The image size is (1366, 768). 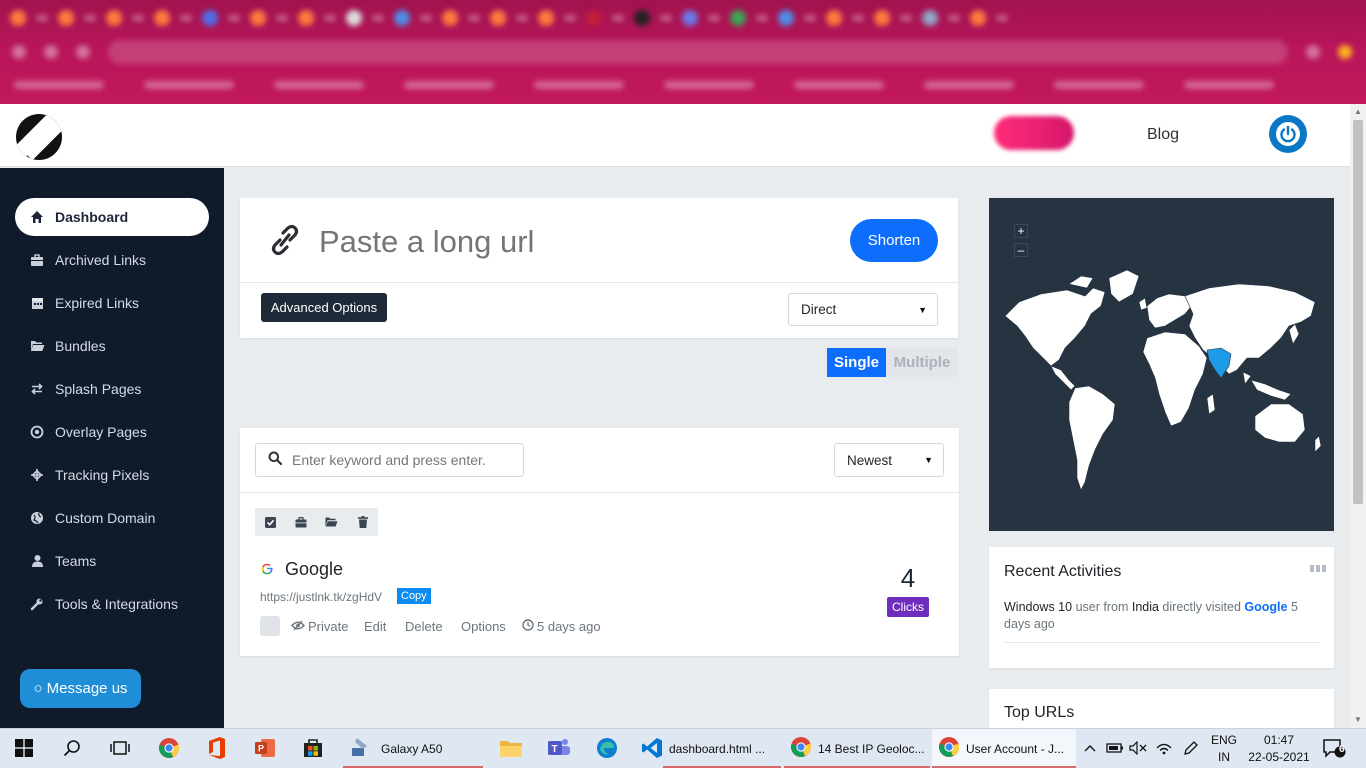 I want to click on notifications-icon: 6, so click(x=1334, y=748).